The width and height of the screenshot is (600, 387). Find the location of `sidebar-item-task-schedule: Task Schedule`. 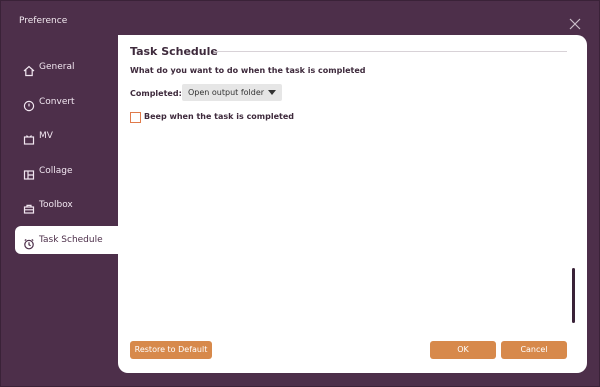

sidebar-item-task-schedule: Task Schedule is located at coordinates (66, 240).